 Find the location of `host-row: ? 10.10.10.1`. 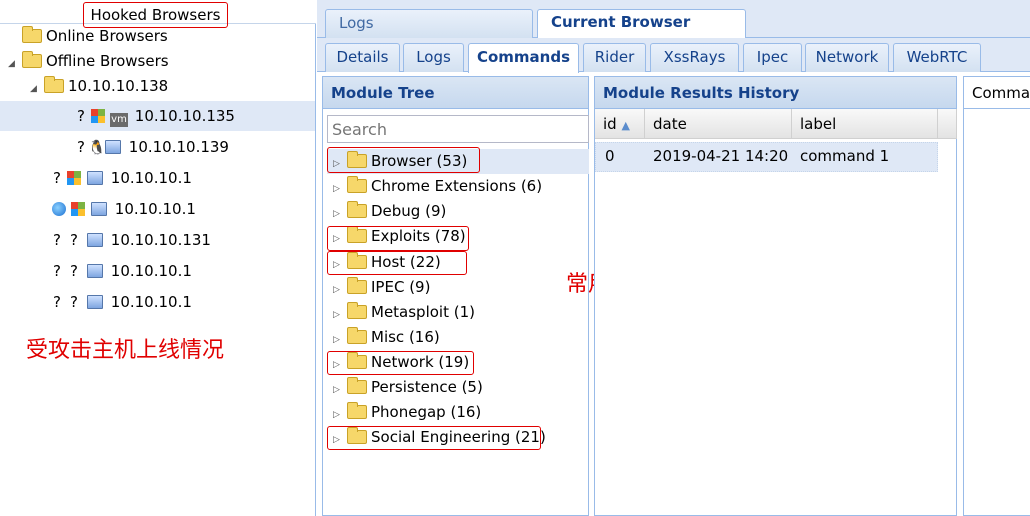

host-row: ? 10.10.10.1 is located at coordinates (121, 178).